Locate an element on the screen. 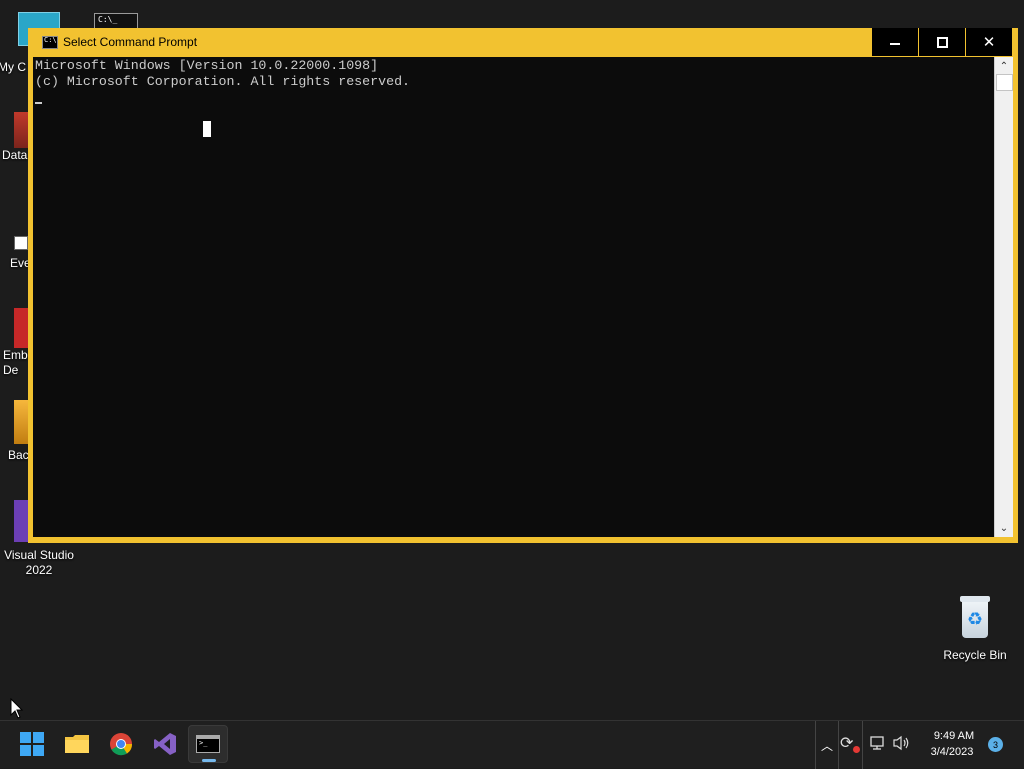 Image resolution: width=1024 pixels, height=769 pixels. taskbar: >_ ︿ ⟳ 9:49 AM 3/4/2023 3 is located at coordinates (512, 744).